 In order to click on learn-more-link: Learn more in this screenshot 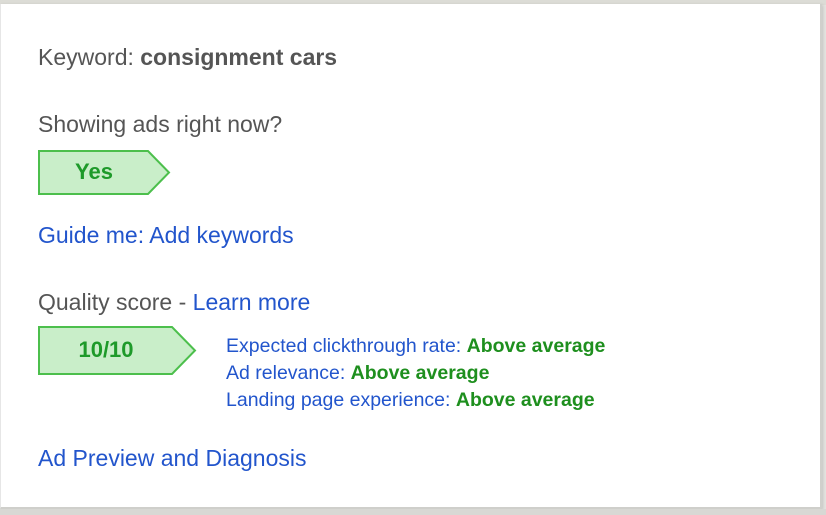, I will do `click(252, 302)`.